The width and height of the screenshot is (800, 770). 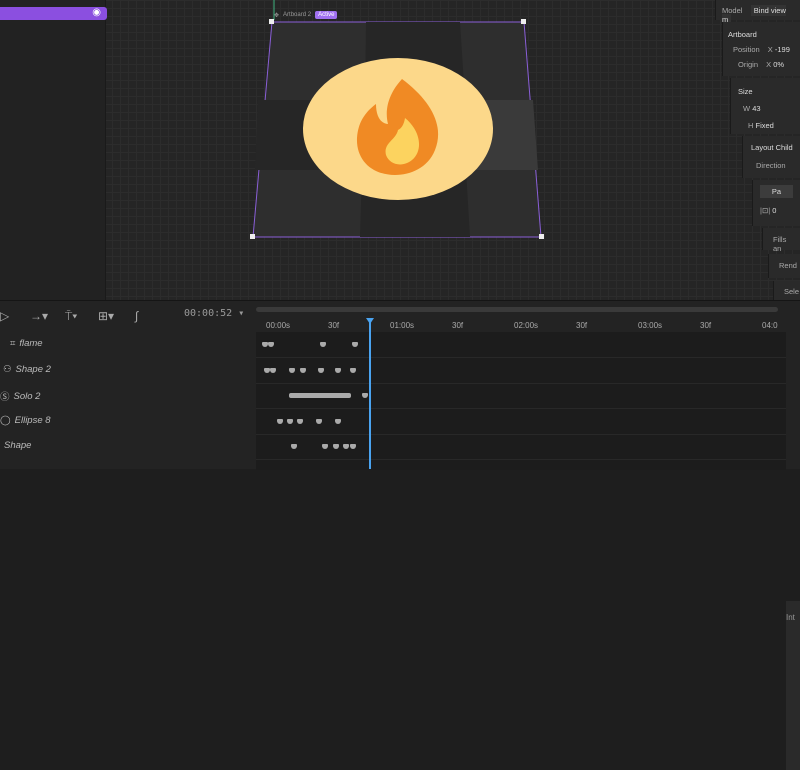 What do you see at coordinates (214, 313) in the screenshot?
I see `current-time: 00:00:52 ▾` at bounding box center [214, 313].